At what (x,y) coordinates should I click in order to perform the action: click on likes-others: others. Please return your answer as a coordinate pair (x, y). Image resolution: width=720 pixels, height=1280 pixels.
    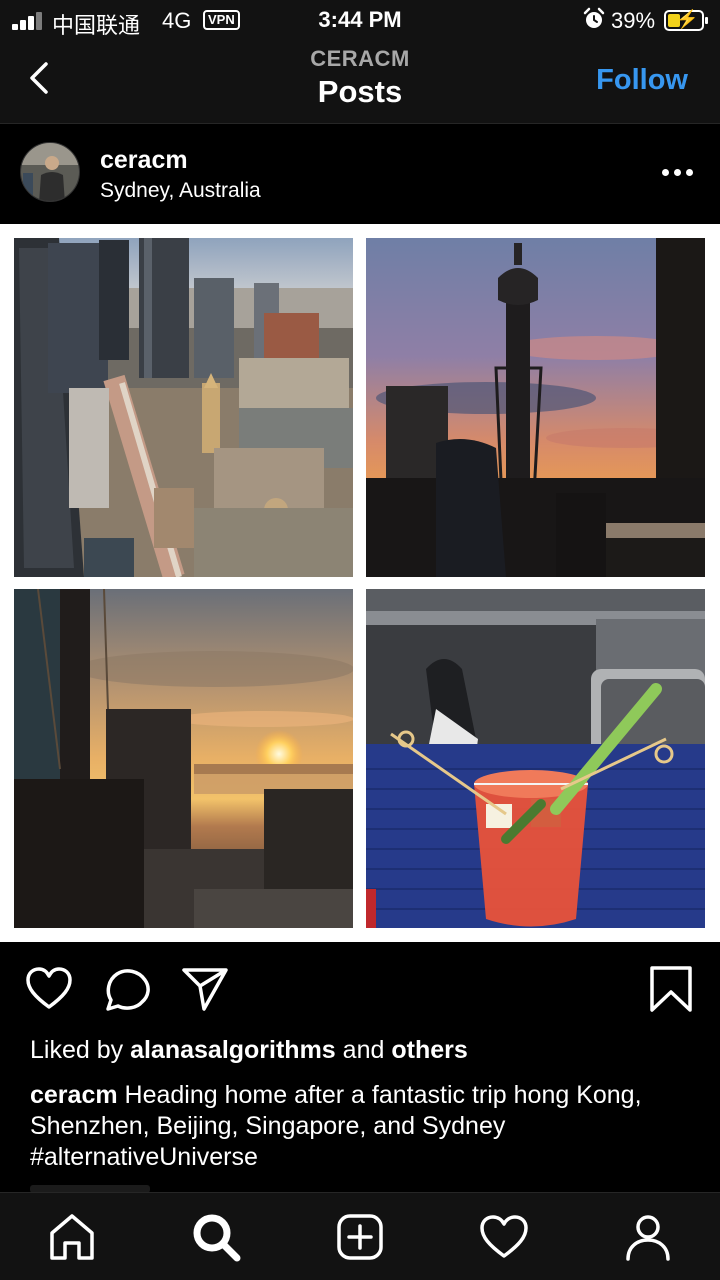
    Looking at the image, I should click on (429, 1050).